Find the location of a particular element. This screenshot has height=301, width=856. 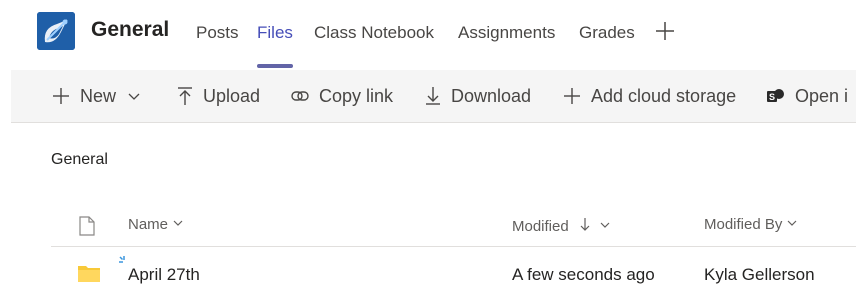

open-in-sharepoint-button: S Open i is located at coordinates (807, 96).